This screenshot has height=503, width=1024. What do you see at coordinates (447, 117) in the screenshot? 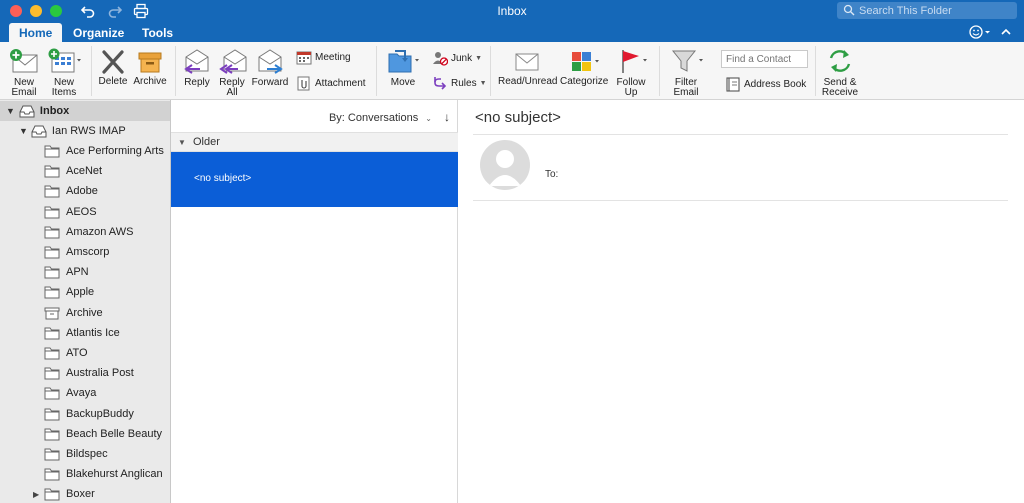
I see `sort-direction-button: ↓` at bounding box center [447, 117].